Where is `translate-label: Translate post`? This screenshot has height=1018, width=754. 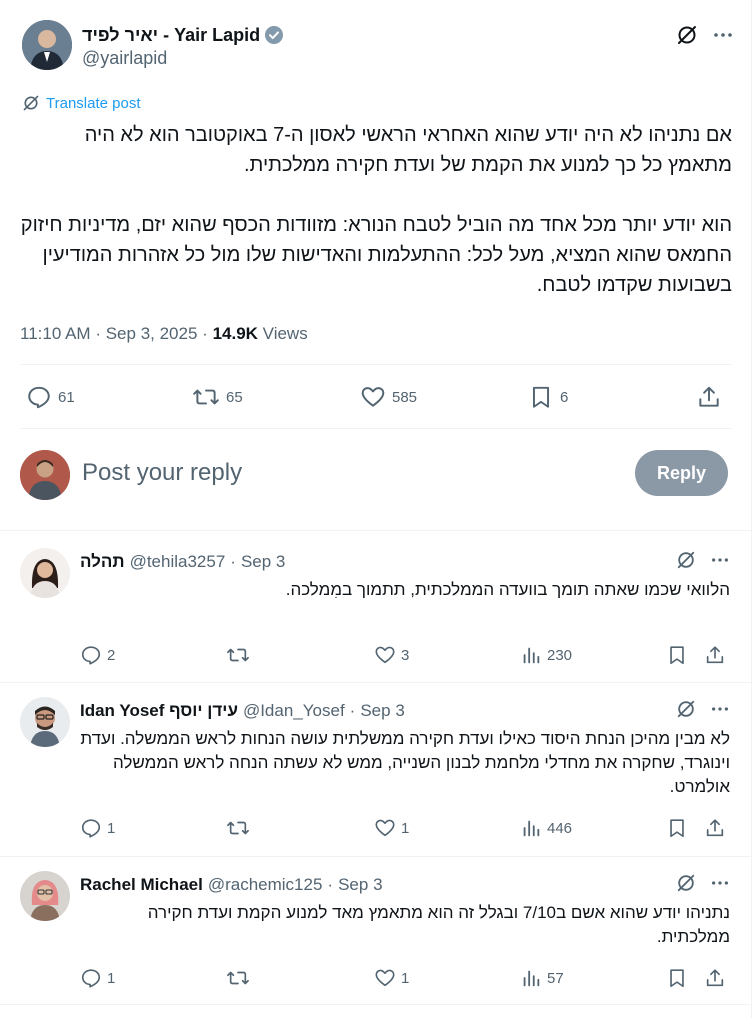 translate-label: Translate post is located at coordinates (93, 103).